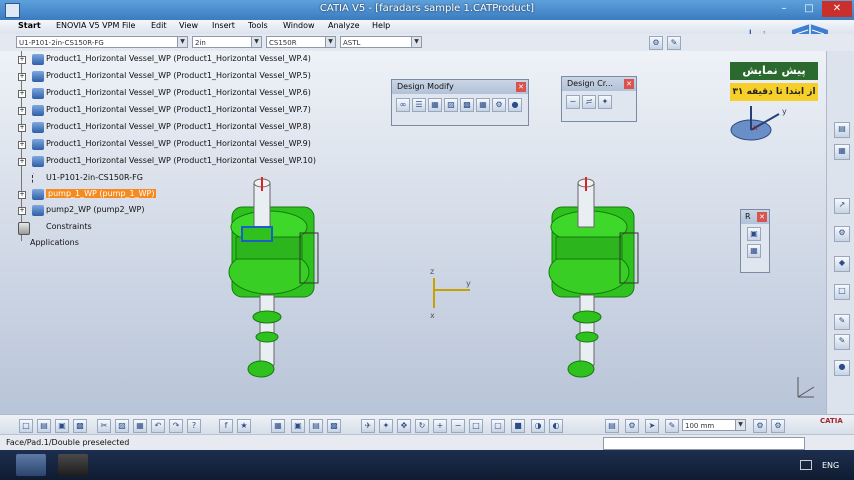  What do you see at coordinates (842, 152) in the screenshot?
I see `tool-rt-2-icon: ▦` at bounding box center [842, 152].